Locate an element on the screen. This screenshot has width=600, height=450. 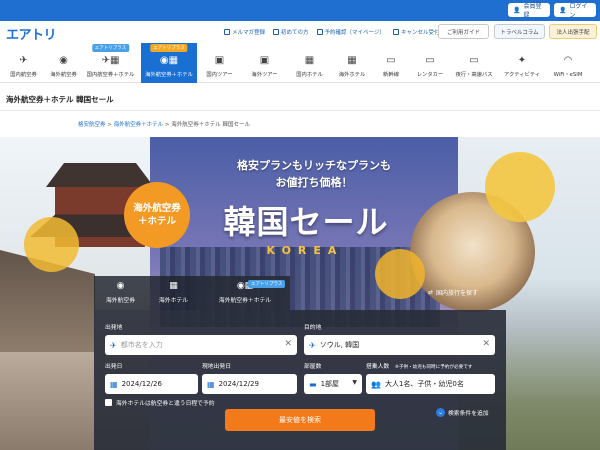
nav-rentacar: ▭ レンタカー is located at coordinates (430, 63).